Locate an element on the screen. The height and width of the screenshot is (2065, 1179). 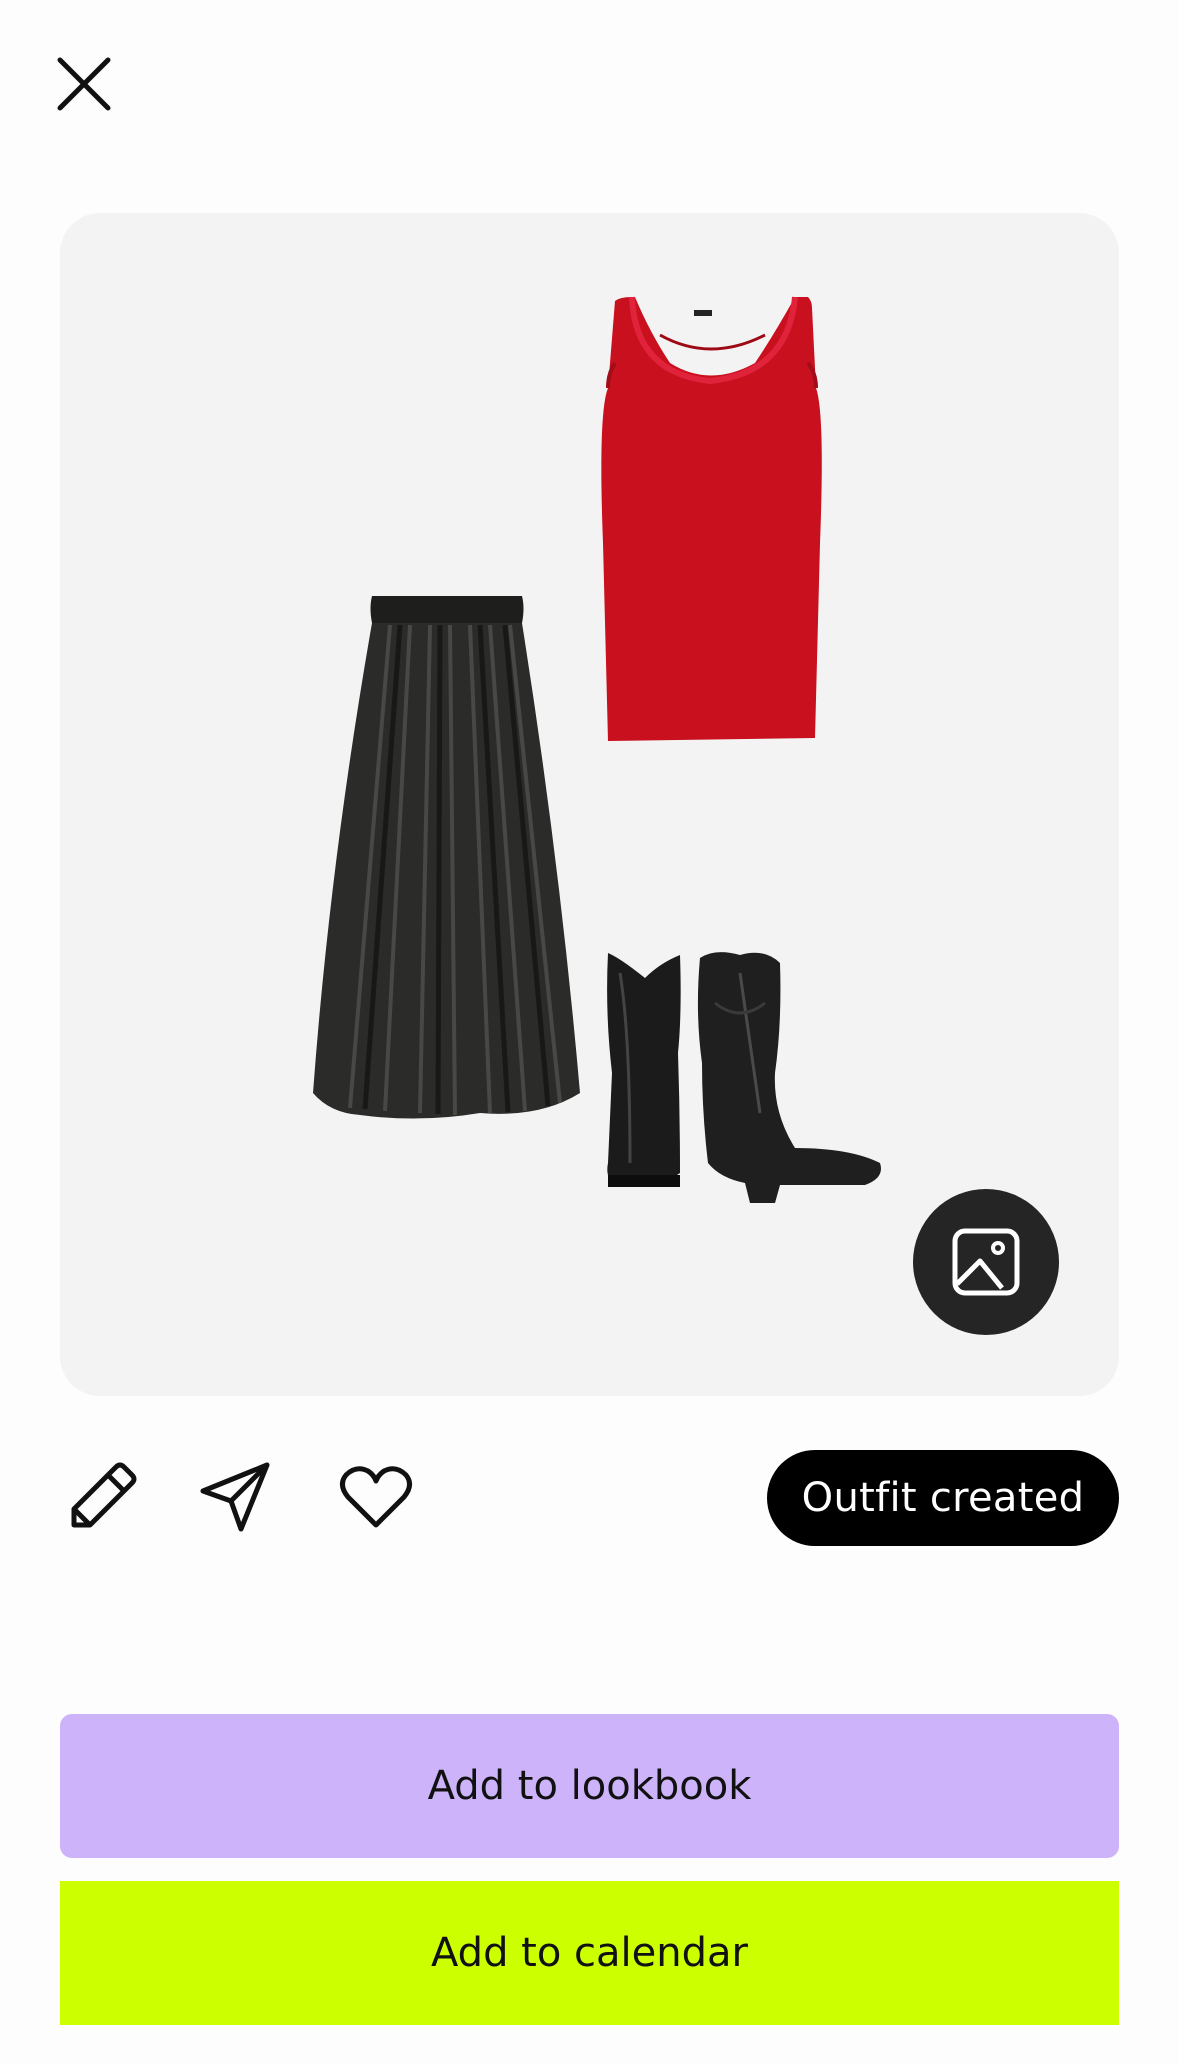
outfit-created-badge: Outfit created is located at coordinates (943, 1498).